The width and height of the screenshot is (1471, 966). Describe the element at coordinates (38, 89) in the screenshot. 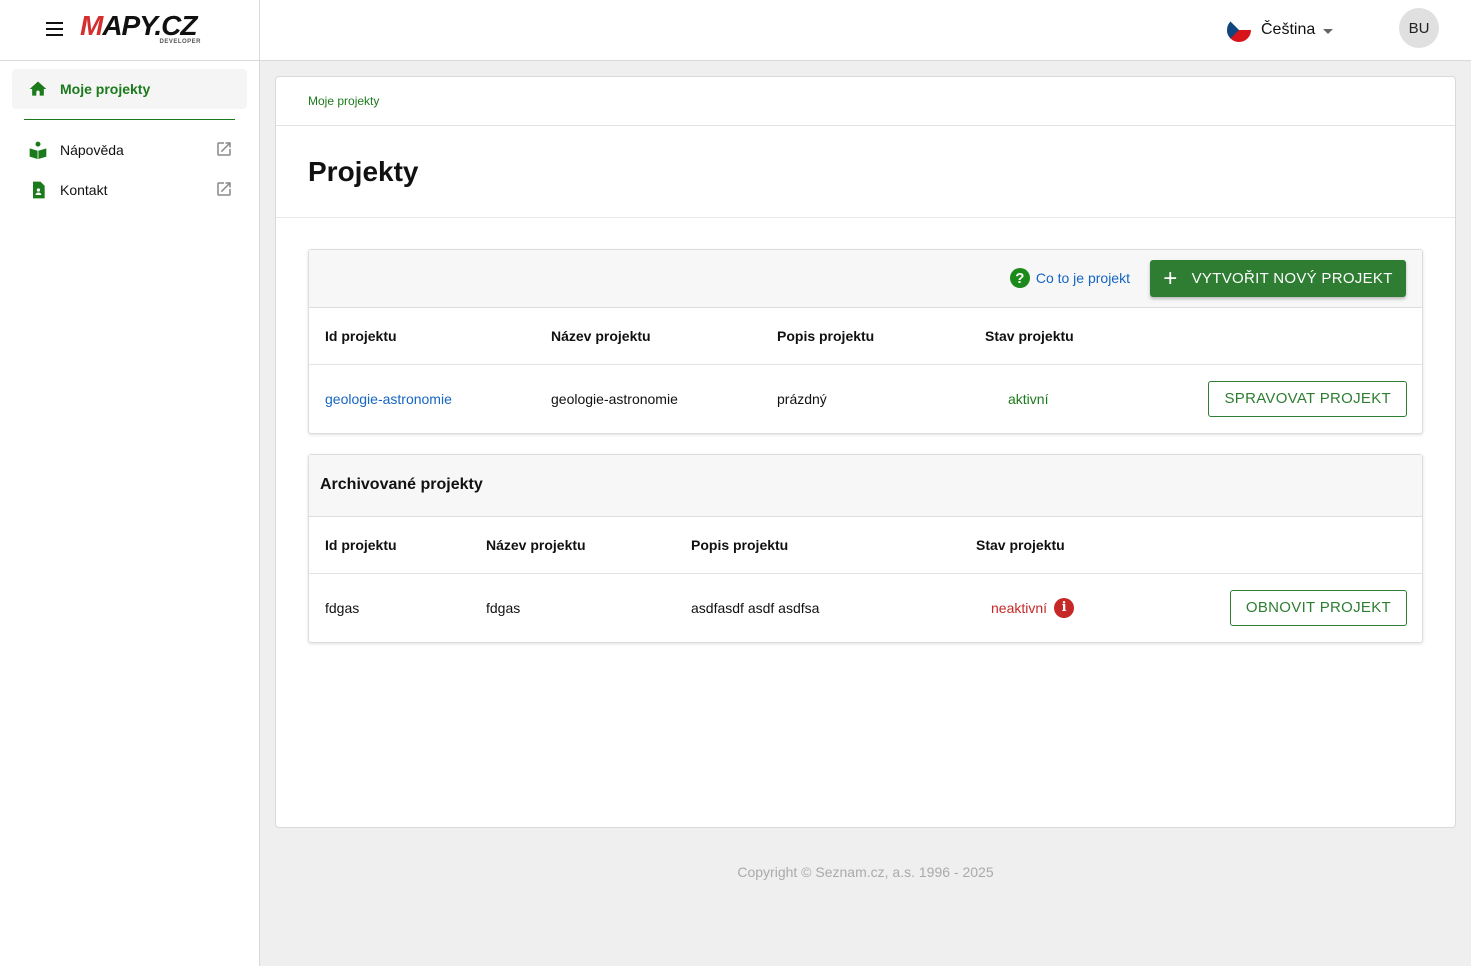

I see `home-icon` at that location.